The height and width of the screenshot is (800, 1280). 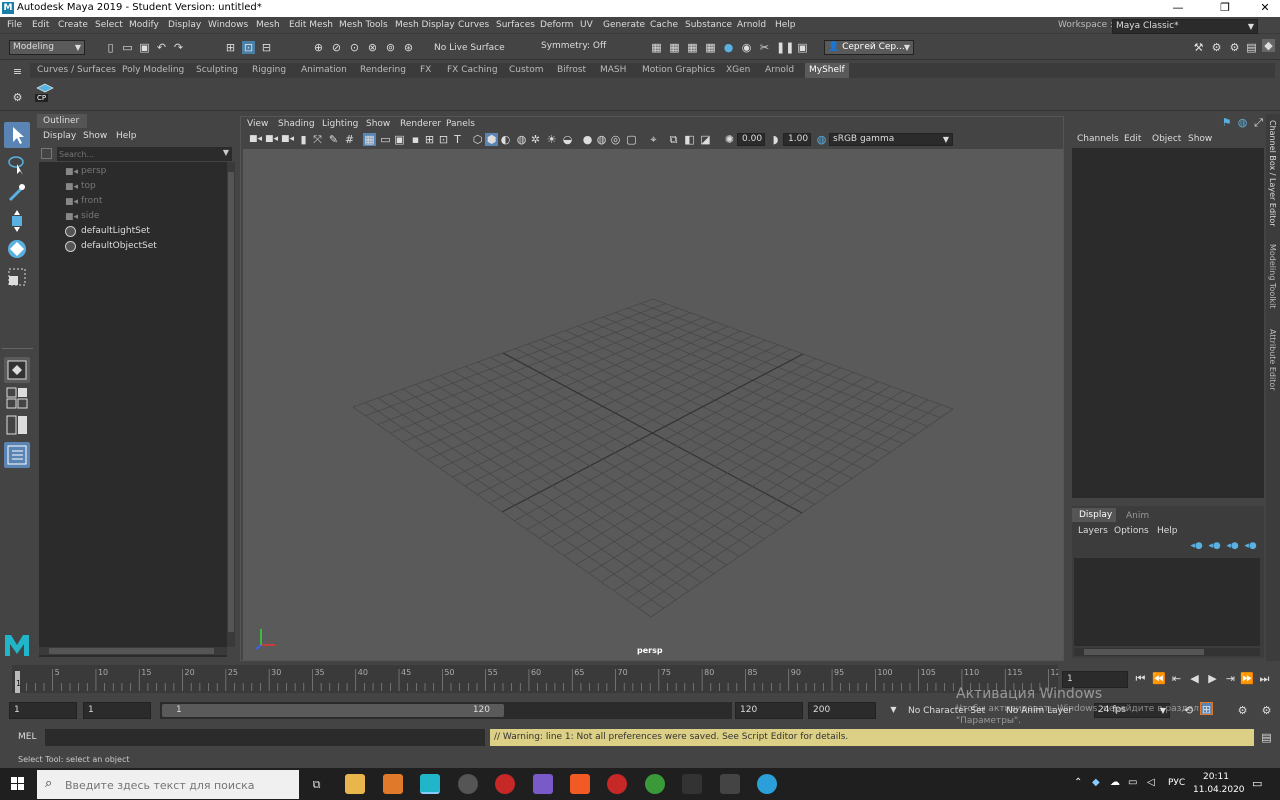 What do you see at coordinates (767, 784) in the screenshot?
I see `telegram-icon` at bounding box center [767, 784].